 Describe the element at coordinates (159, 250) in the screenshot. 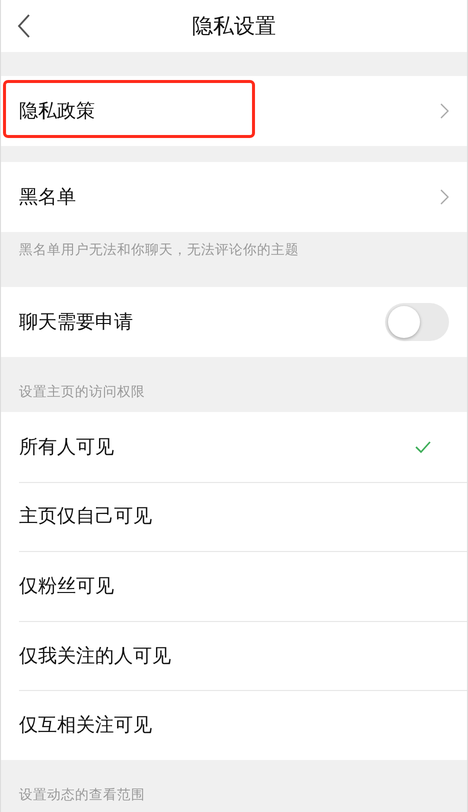

I see `hint-text: 黑名单用户无法和你聊天，无法评论你的主题` at that location.